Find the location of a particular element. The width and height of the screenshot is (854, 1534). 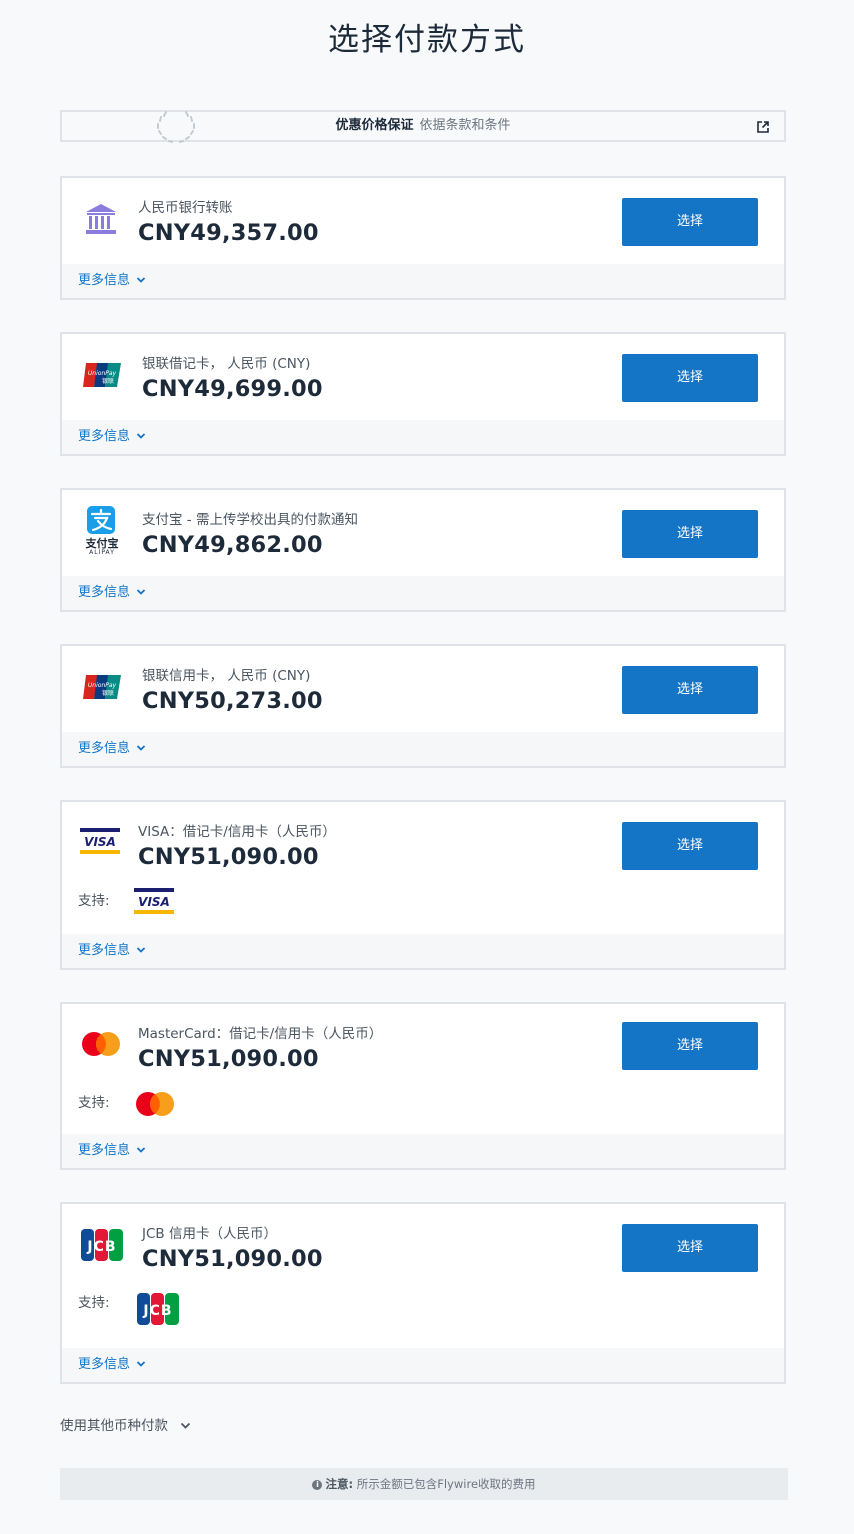

fee-note: i 注意: 所示金额已包含Flywire收取的费用 is located at coordinates (424, 1484).